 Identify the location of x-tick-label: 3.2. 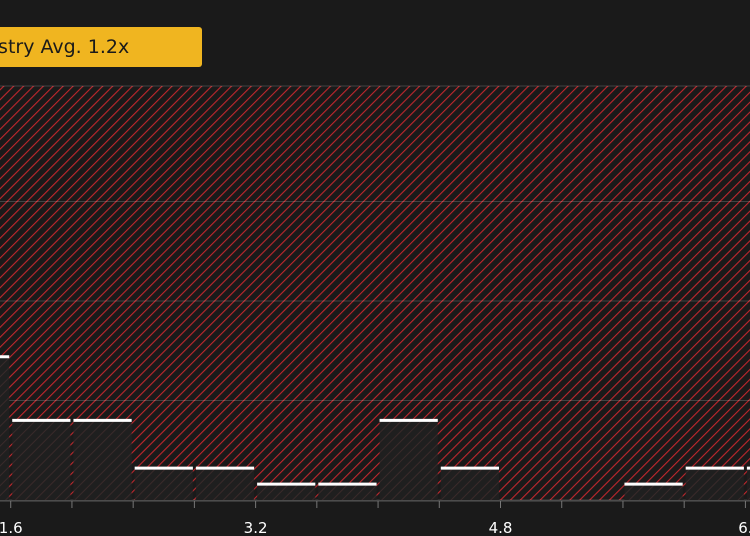
(256, 527).